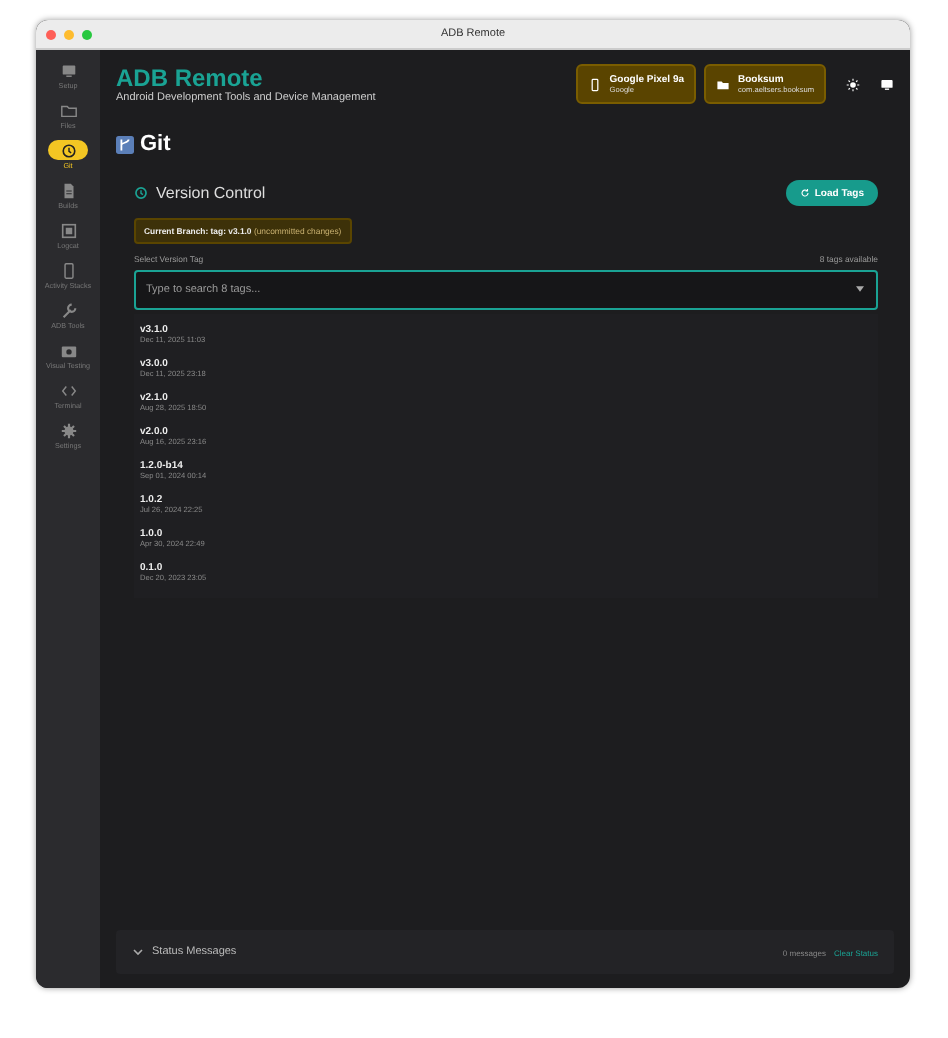  I want to click on settings-icon, so click(68, 430).